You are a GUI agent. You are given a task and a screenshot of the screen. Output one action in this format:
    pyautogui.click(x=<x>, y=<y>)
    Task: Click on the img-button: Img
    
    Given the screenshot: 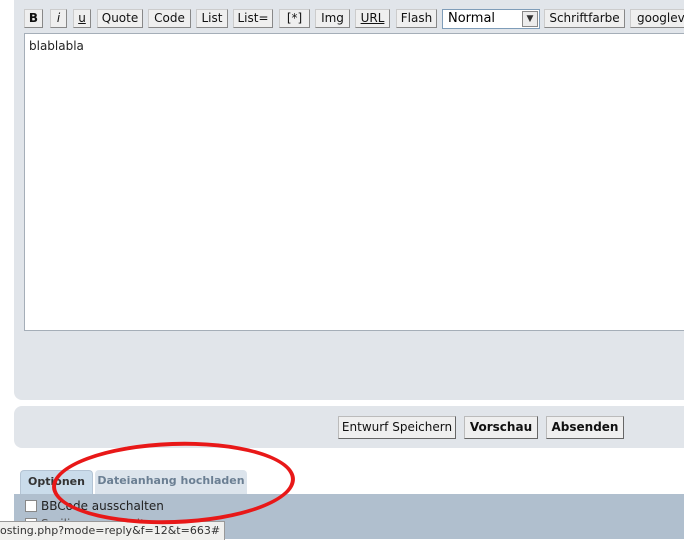 What is the action you would take?
    pyautogui.click(x=332, y=18)
    